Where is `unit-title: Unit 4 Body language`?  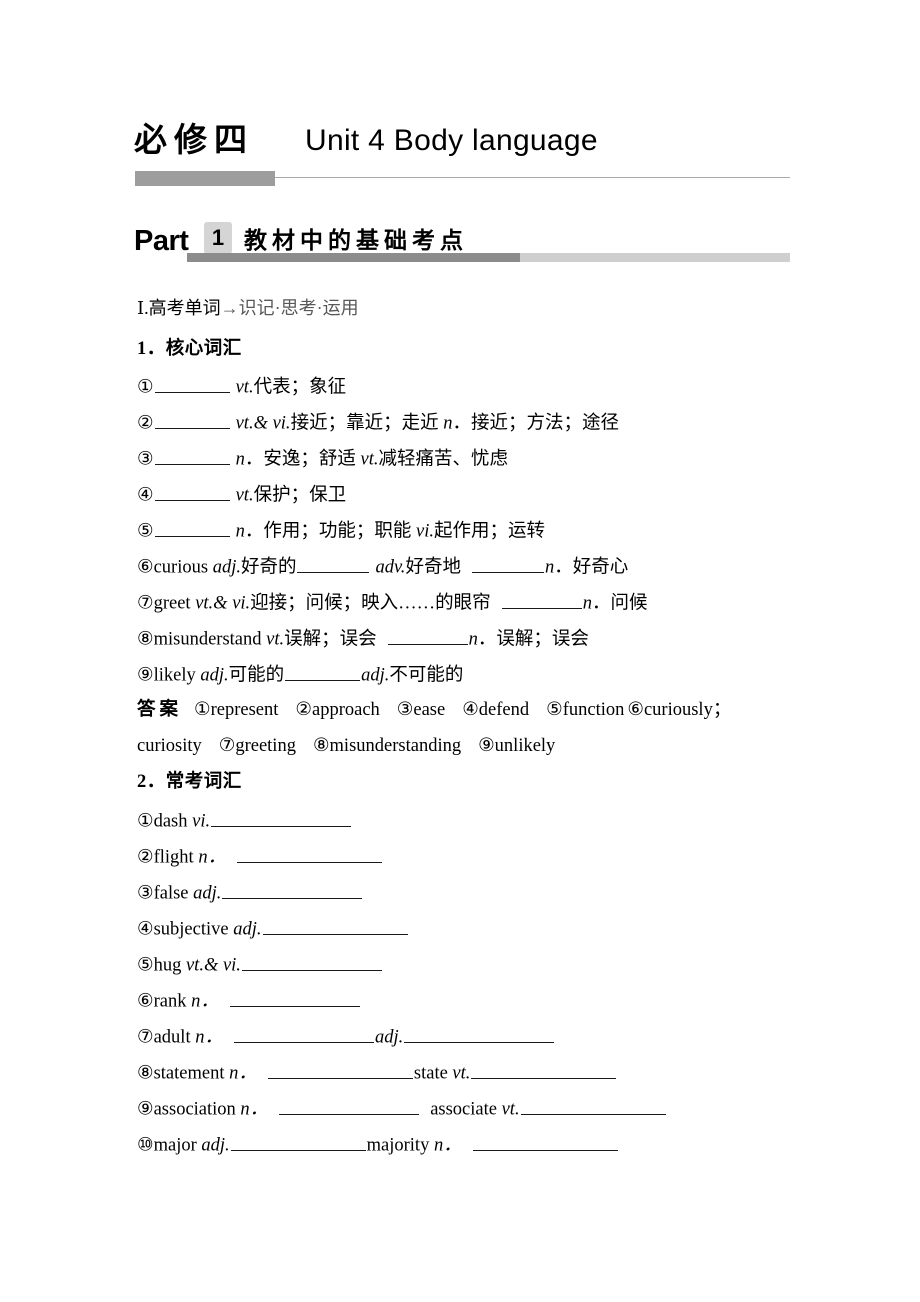 unit-title: Unit 4 Body language is located at coordinates (451, 140).